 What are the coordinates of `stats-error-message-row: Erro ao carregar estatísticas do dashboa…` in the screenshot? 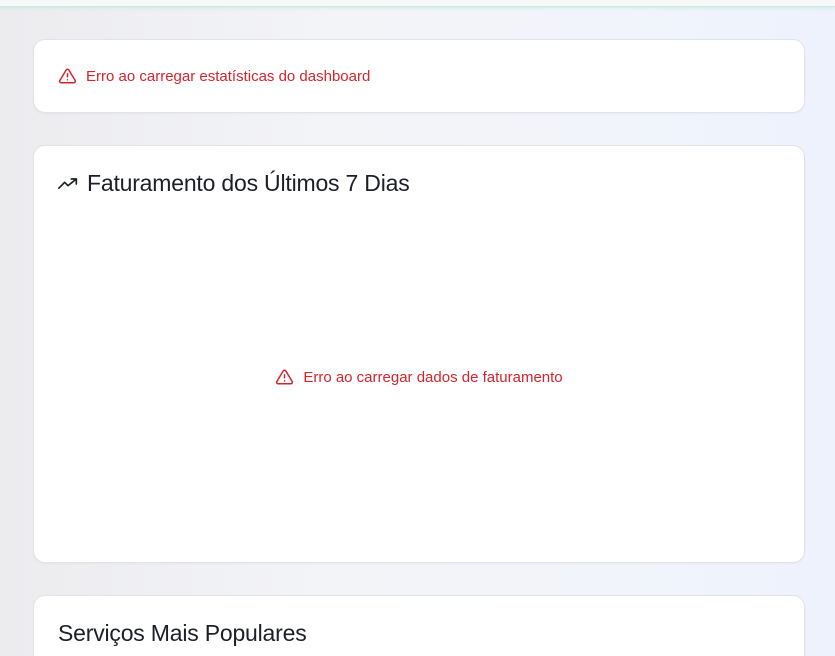 It's located at (214, 76).